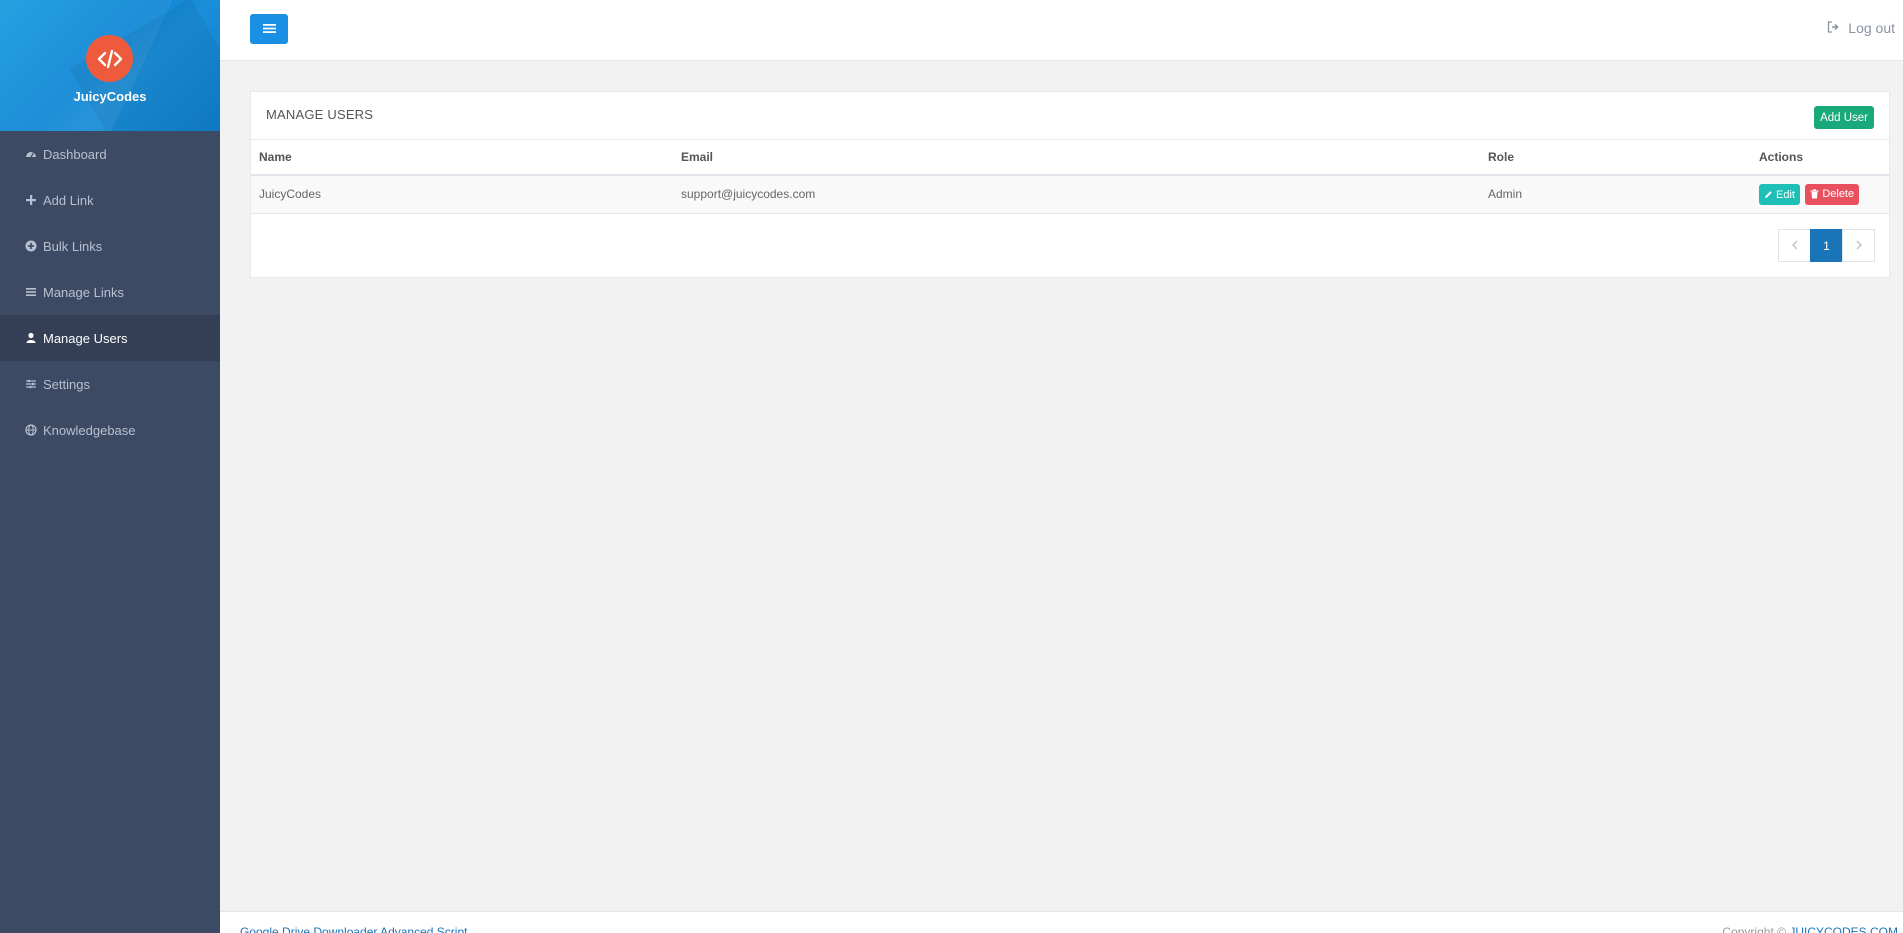 The image size is (1903, 933). Describe the element at coordinates (353, 929) in the screenshot. I see `footer-product-link: Google Drive Downloader Advanced Script` at that location.